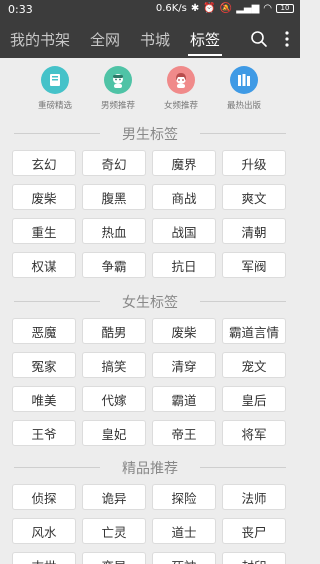 The height and width of the screenshot is (564, 320). I want to click on tag-button: 清朝, so click(254, 231).